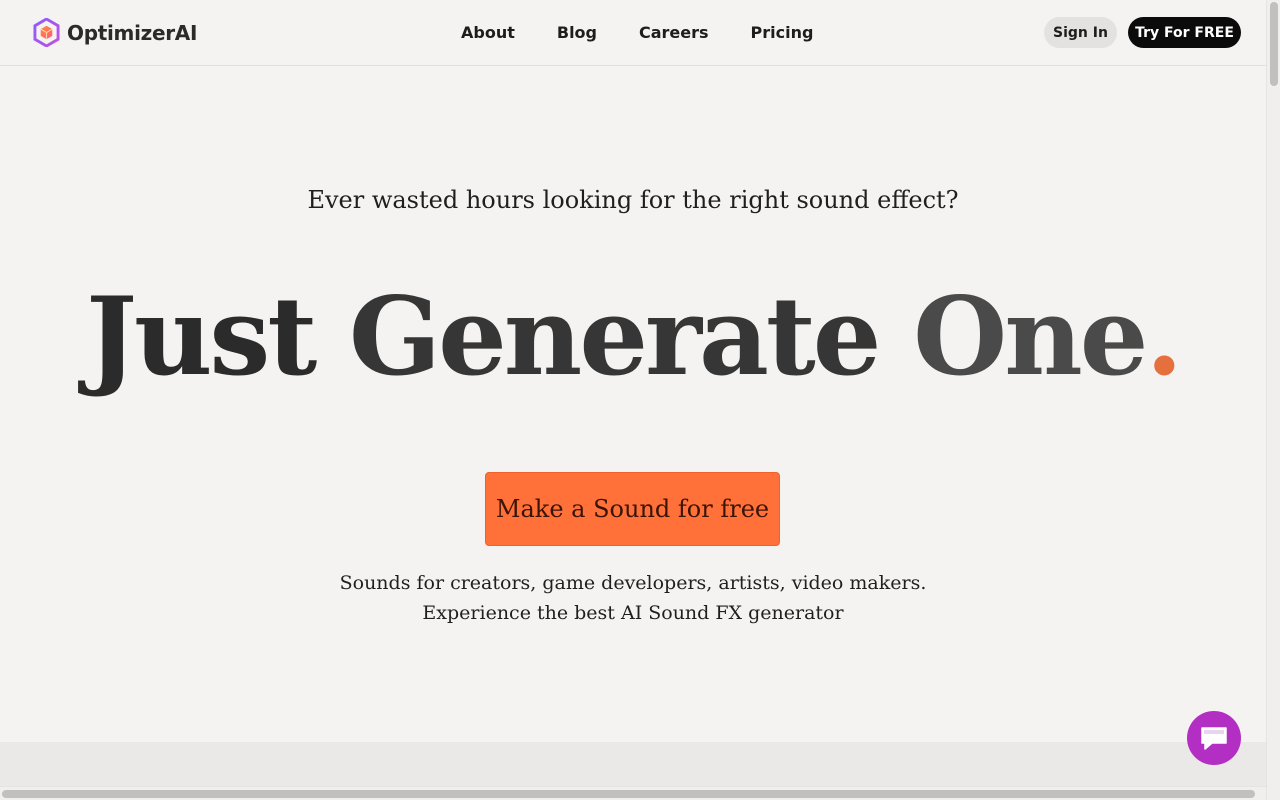 The image size is (1280, 800). Describe the element at coordinates (46, 32) in the screenshot. I see `cube-logo-icon` at that location.